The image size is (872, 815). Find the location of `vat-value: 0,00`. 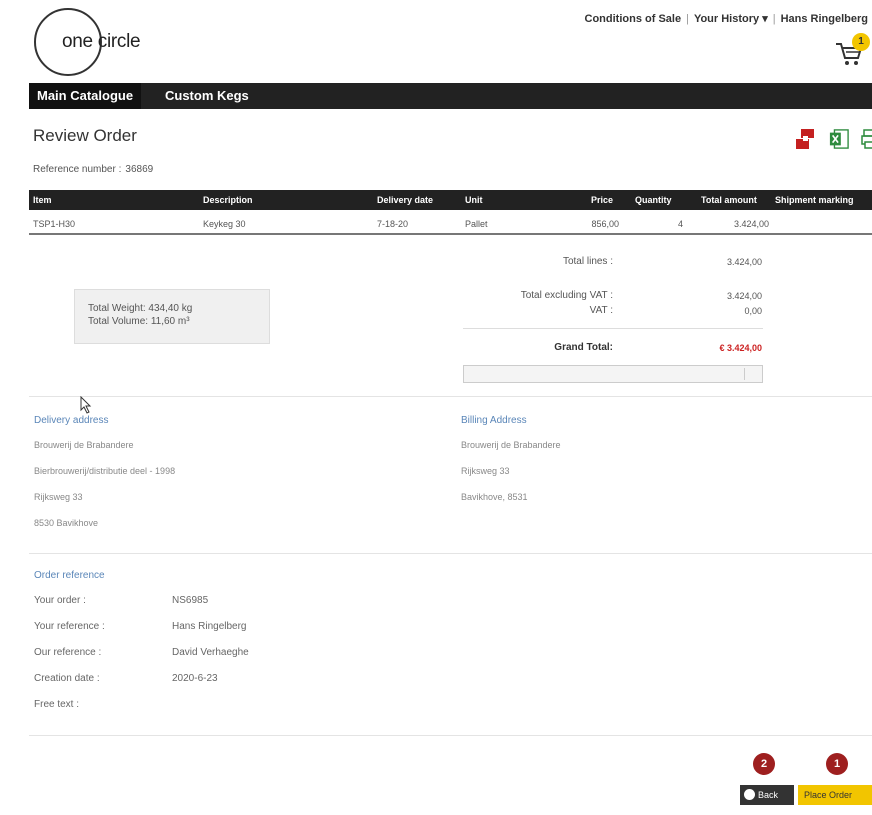

vat-value: 0,00 is located at coordinates (753, 311).